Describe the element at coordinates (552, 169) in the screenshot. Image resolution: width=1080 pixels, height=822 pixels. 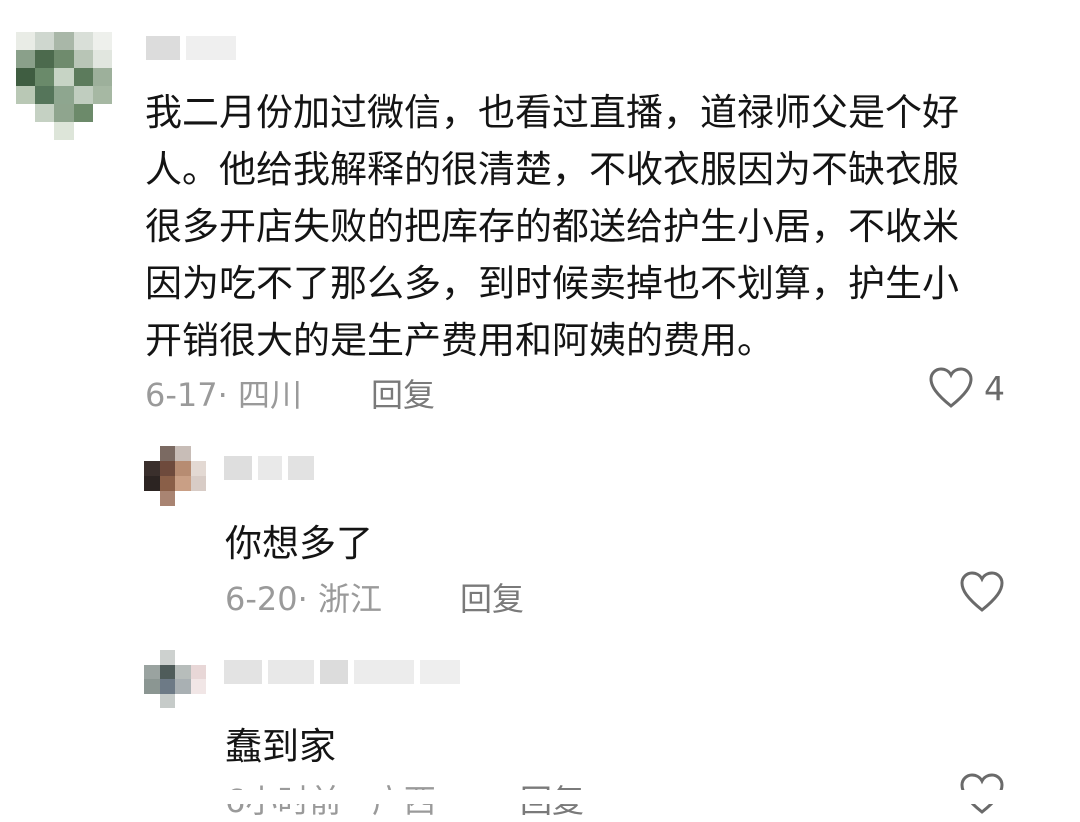
I see `comment-line: 人。他给我解释的很清楚，不收衣服因为不缺衣服` at that location.